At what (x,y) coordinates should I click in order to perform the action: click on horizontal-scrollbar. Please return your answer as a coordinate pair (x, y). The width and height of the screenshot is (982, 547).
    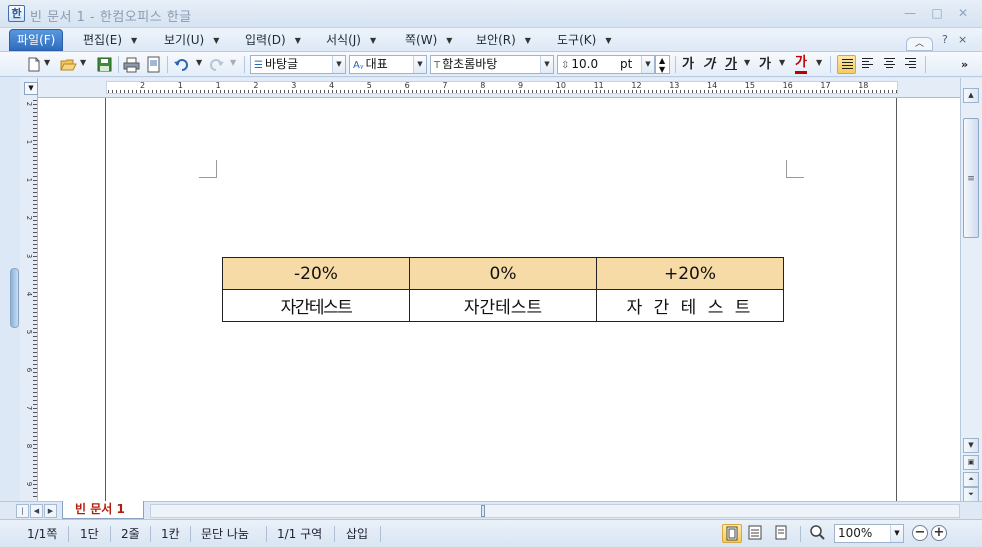
    Looking at the image, I should click on (555, 511).